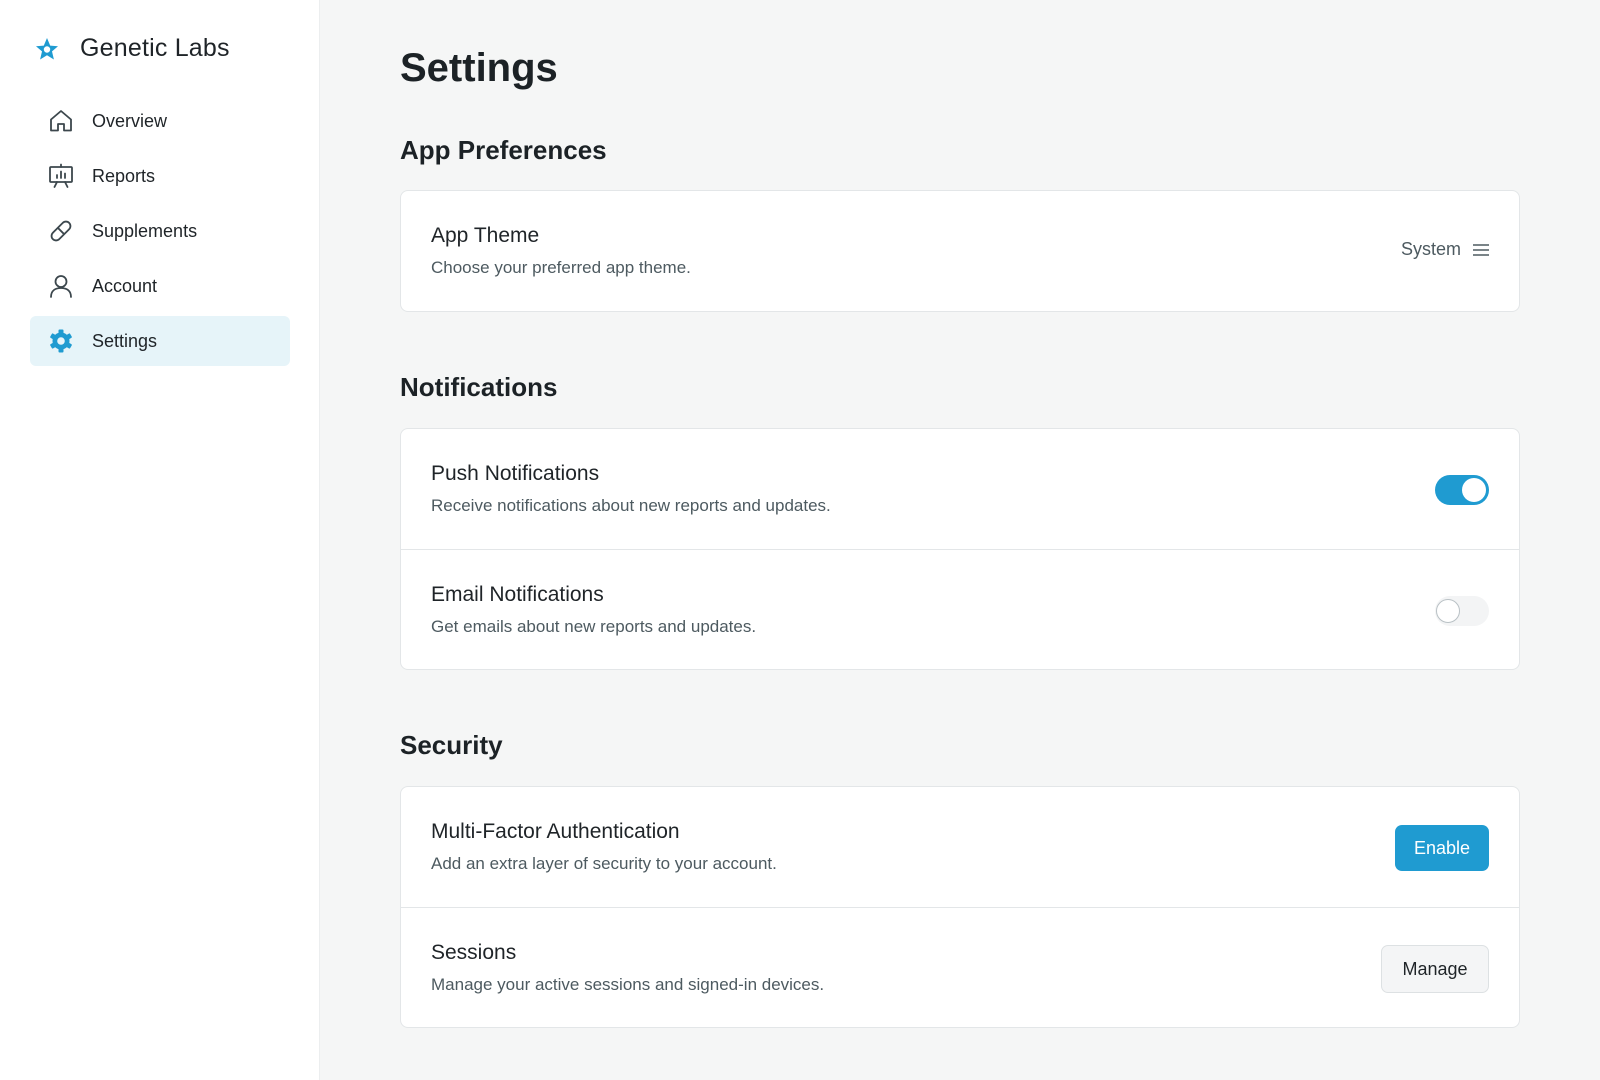 Image resolution: width=1600 pixels, height=1080 pixels. I want to click on app-theme-description: Choose your preferred app theme., so click(561, 267).